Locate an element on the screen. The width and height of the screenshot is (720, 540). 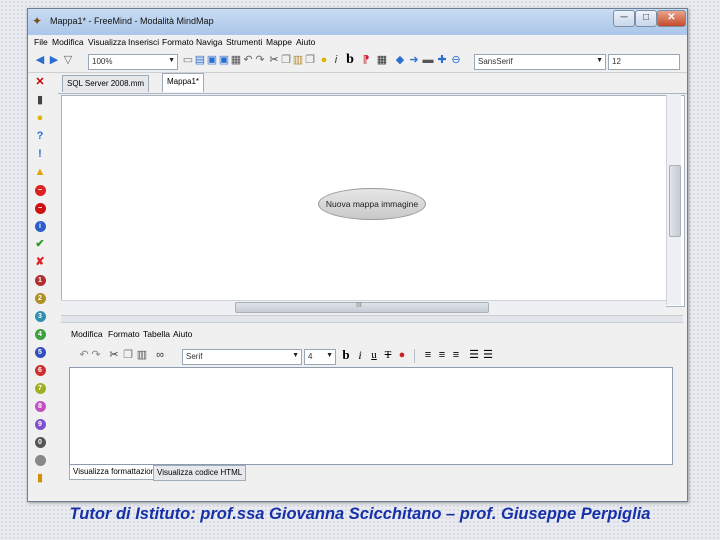
horizontal-scroll-thumb: III is located at coordinates (362, 307).